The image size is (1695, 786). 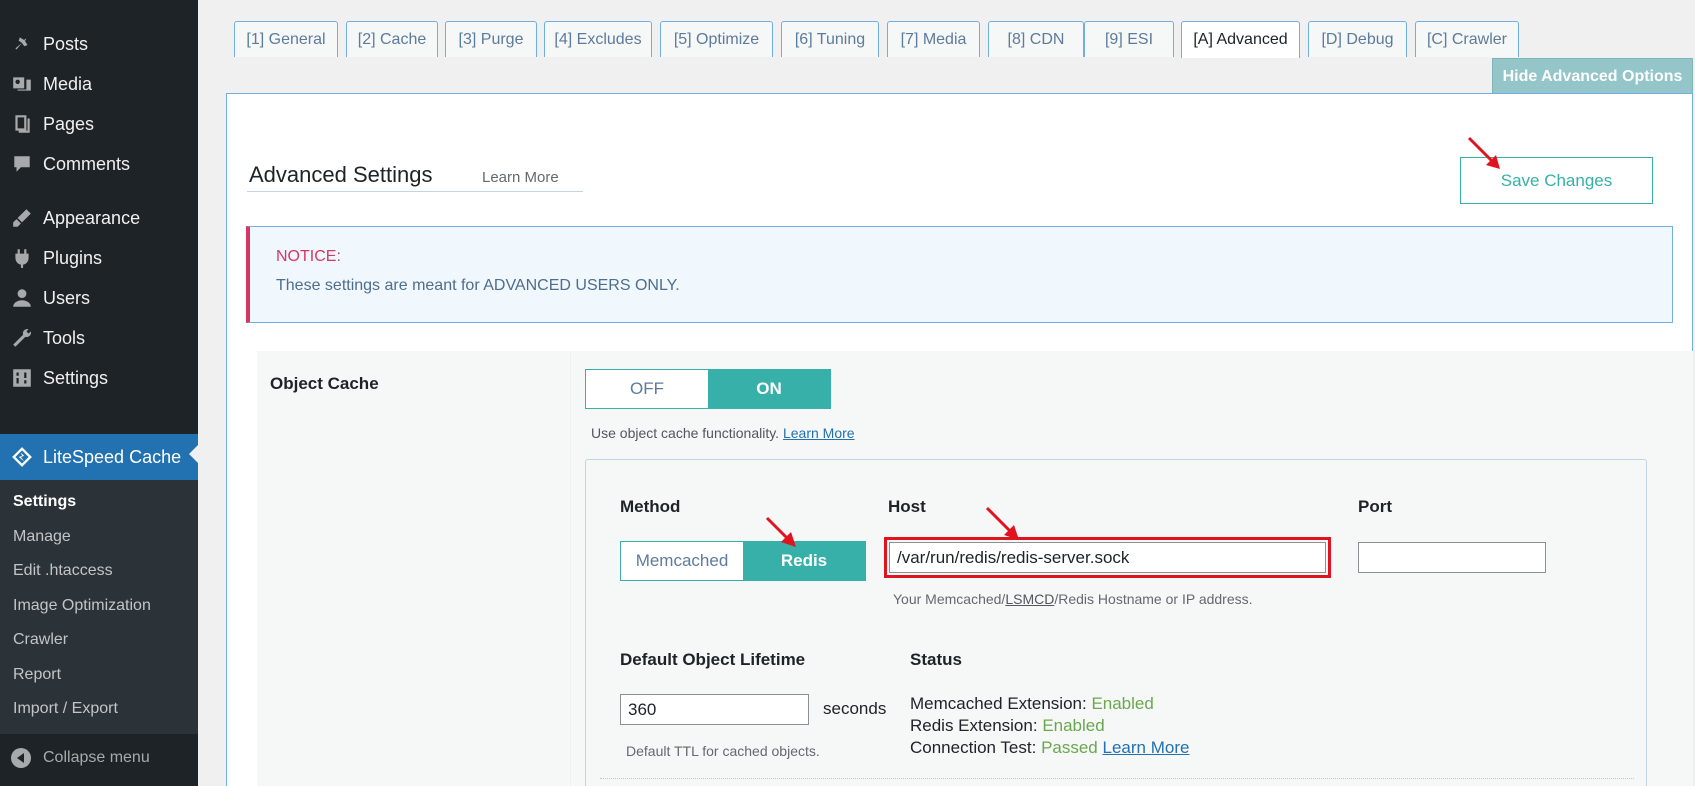 What do you see at coordinates (713, 659) in the screenshot?
I see `lifetime-label: Default Object Lifetime` at bounding box center [713, 659].